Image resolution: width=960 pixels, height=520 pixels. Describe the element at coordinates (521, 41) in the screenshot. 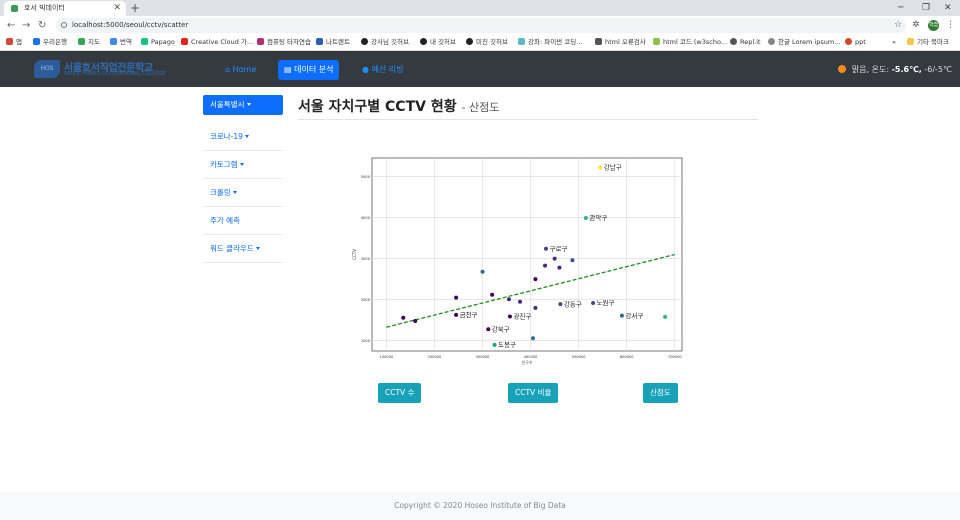

I see `course-icon` at that location.